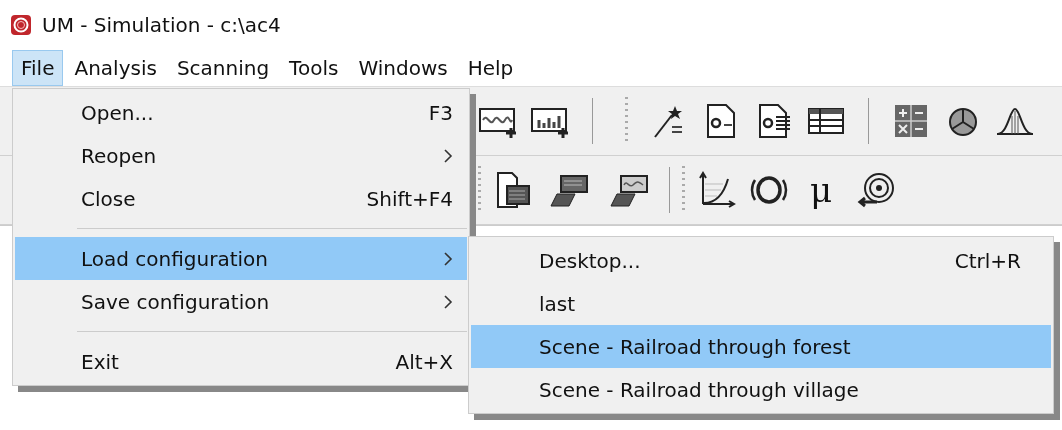 This screenshot has width=1062, height=430. Describe the element at coordinates (21, 25) in the screenshot. I see `app-logo-icon` at that location.